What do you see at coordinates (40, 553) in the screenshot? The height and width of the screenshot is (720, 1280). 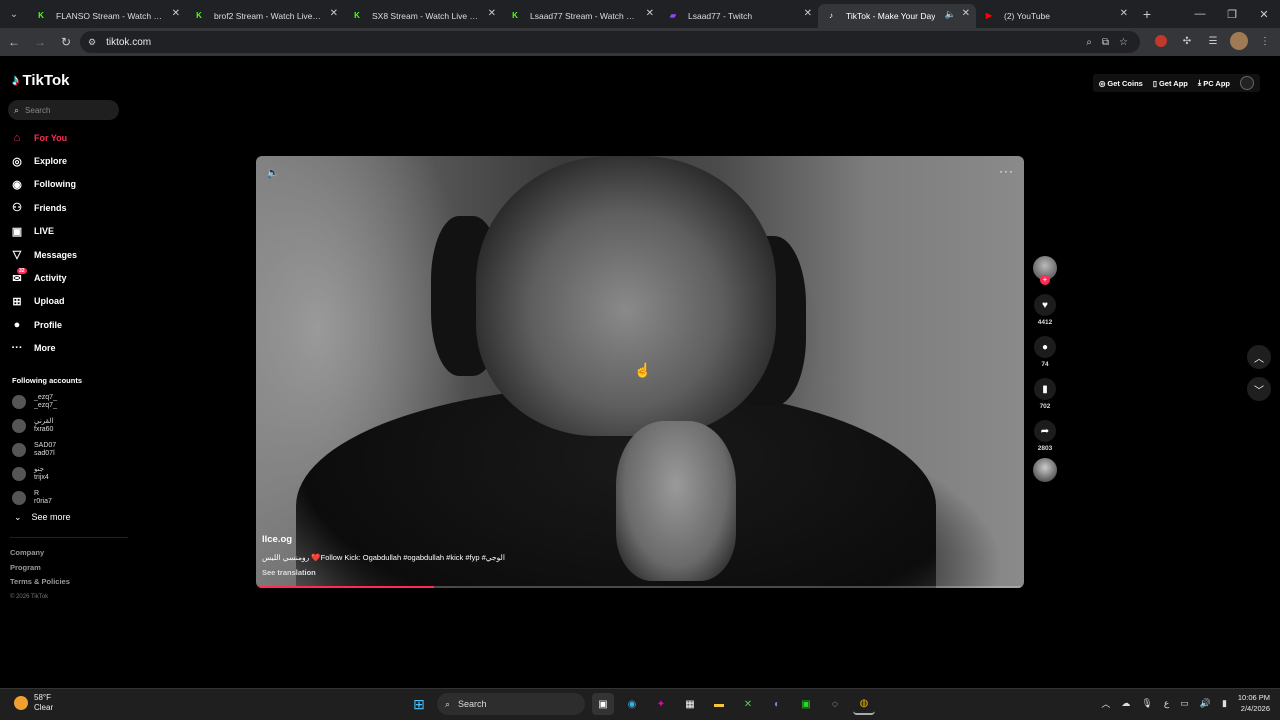 I see `footer-company-link: Company` at bounding box center [40, 553].